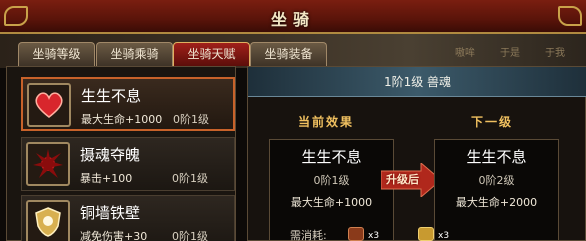 This screenshot has width=586, height=241. I want to click on talent-attr: 减免伤害+30, so click(114, 235).